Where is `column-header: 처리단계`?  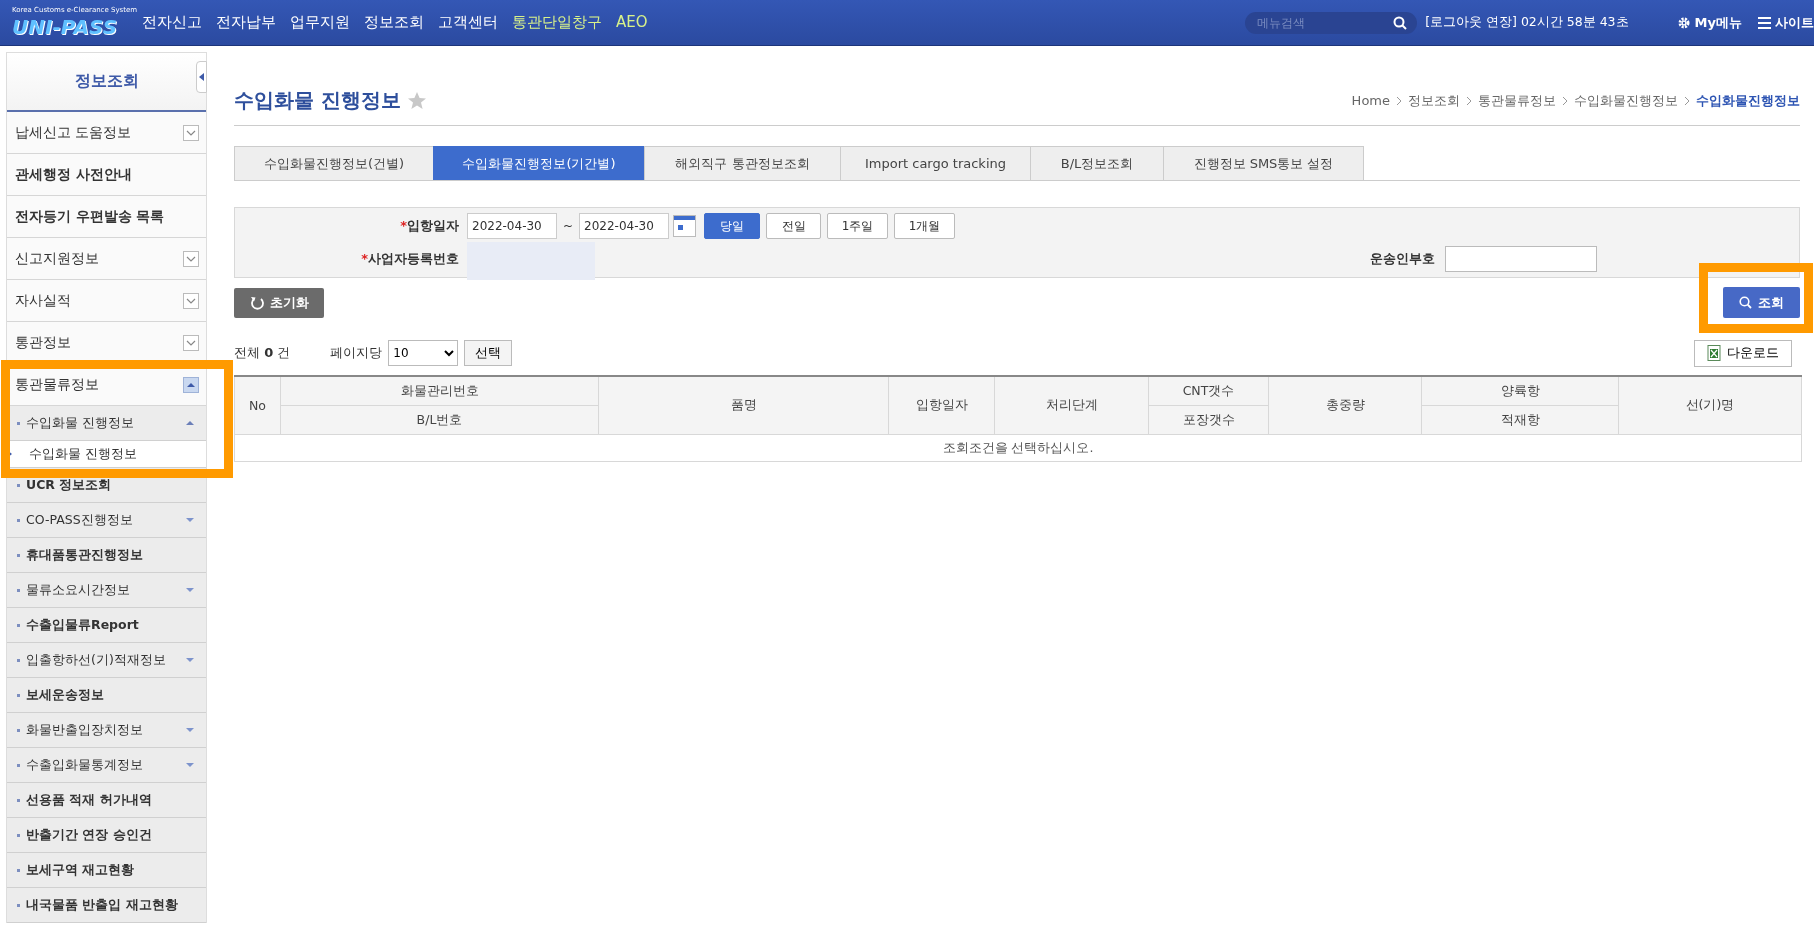 column-header: 처리단계 is located at coordinates (1071, 405).